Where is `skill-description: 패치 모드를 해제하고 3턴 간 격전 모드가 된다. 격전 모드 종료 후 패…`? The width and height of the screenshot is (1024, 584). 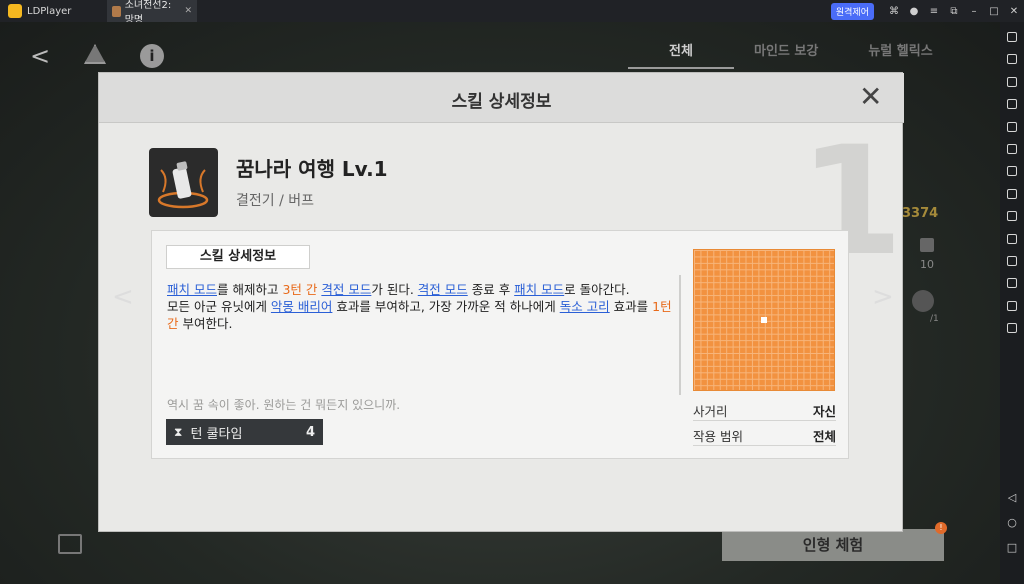 skill-description: 패치 모드를 해제하고 3턴 간 격전 모드가 된다. 격전 모드 종료 후 패… is located at coordinates (419, 306).